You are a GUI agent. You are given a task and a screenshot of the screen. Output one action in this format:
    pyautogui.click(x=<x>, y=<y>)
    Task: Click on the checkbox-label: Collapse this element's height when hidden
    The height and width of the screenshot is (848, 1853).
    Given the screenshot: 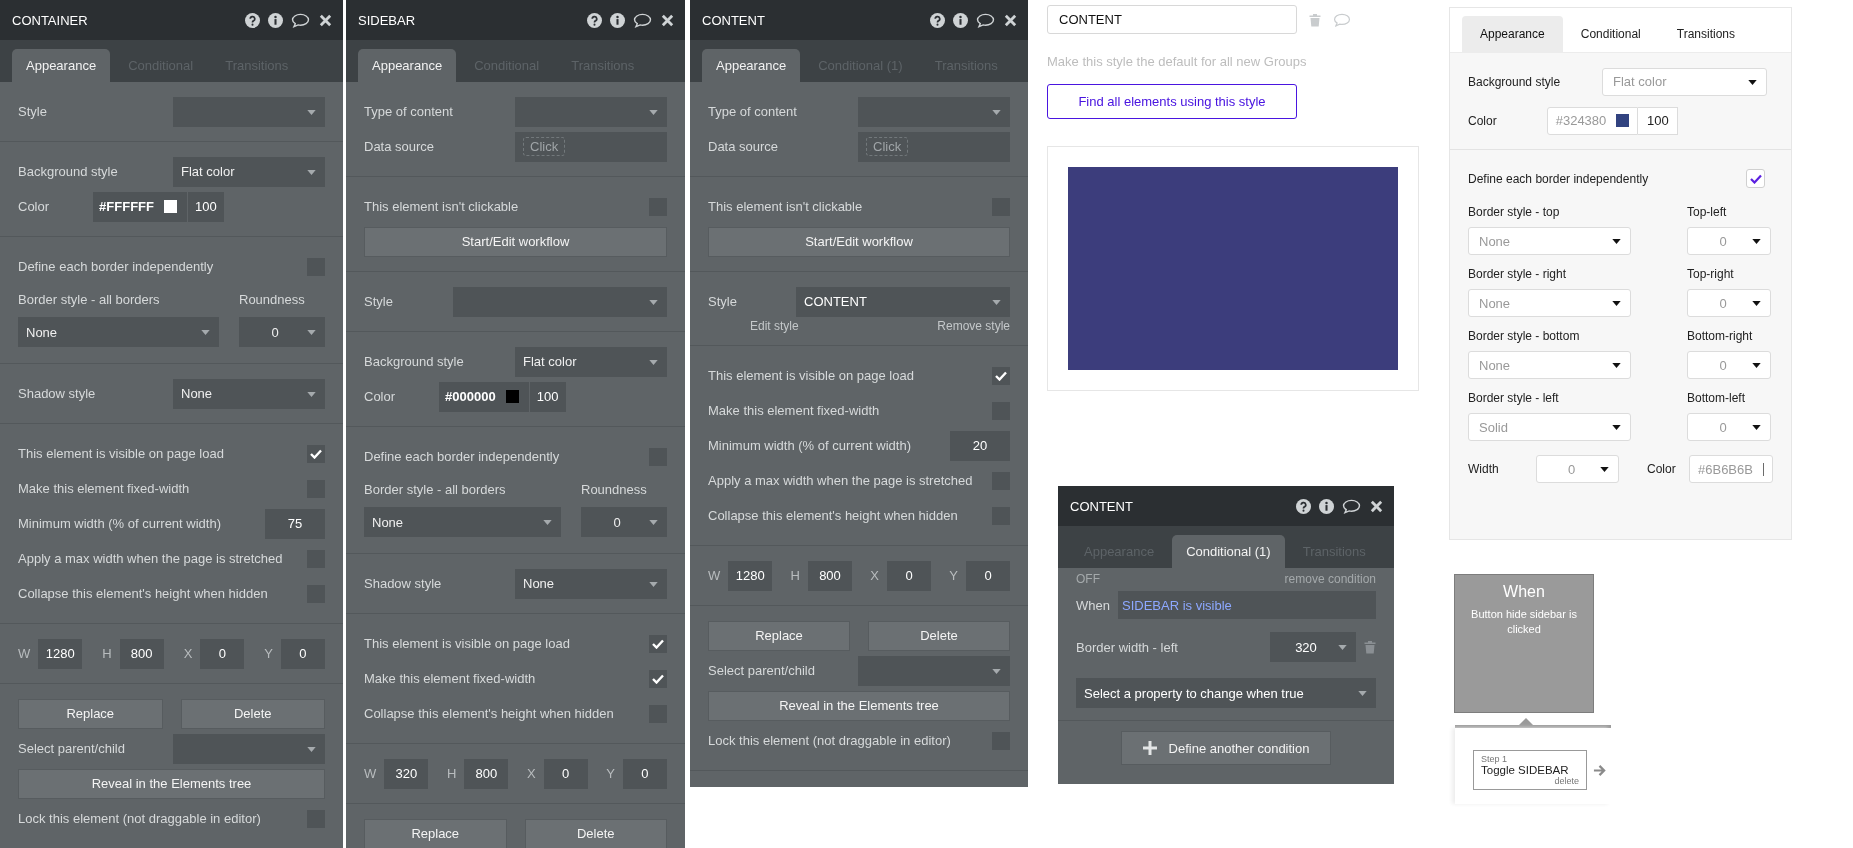 What is the action you would take?
    pyautogui.click(x=833, y=515)
    